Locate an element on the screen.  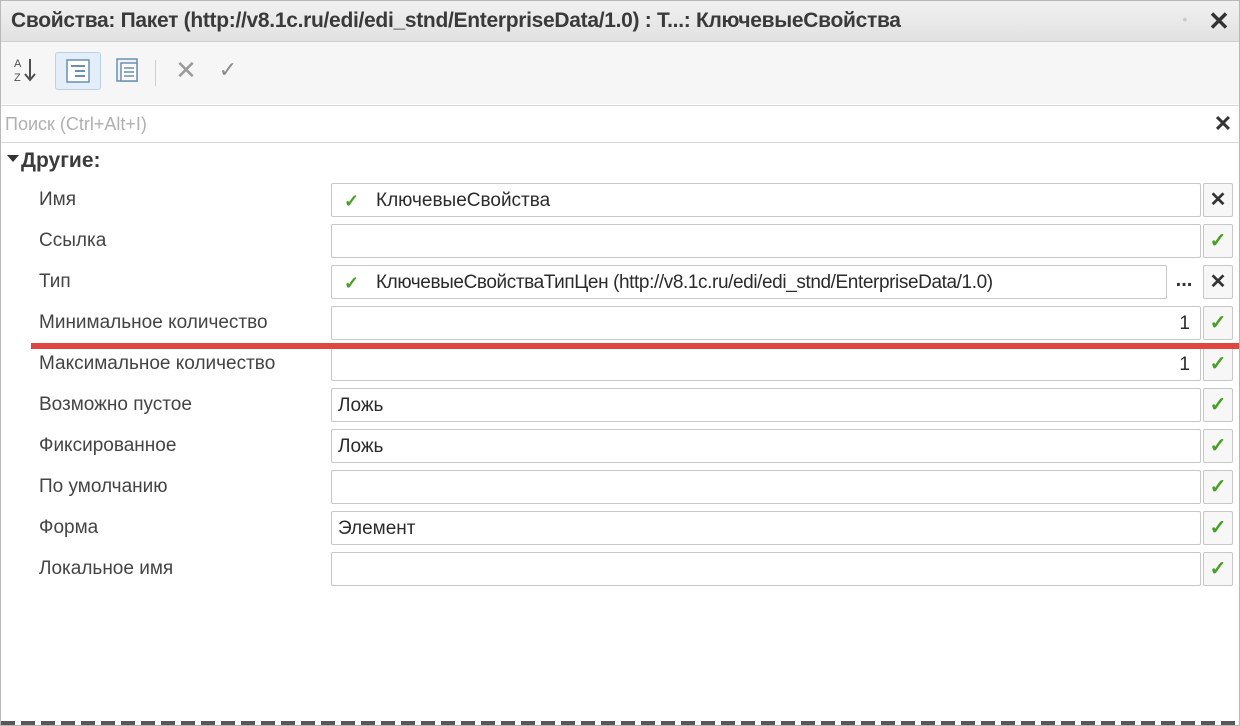
collapse-arrow-icon is located at coordinates (13, 158).